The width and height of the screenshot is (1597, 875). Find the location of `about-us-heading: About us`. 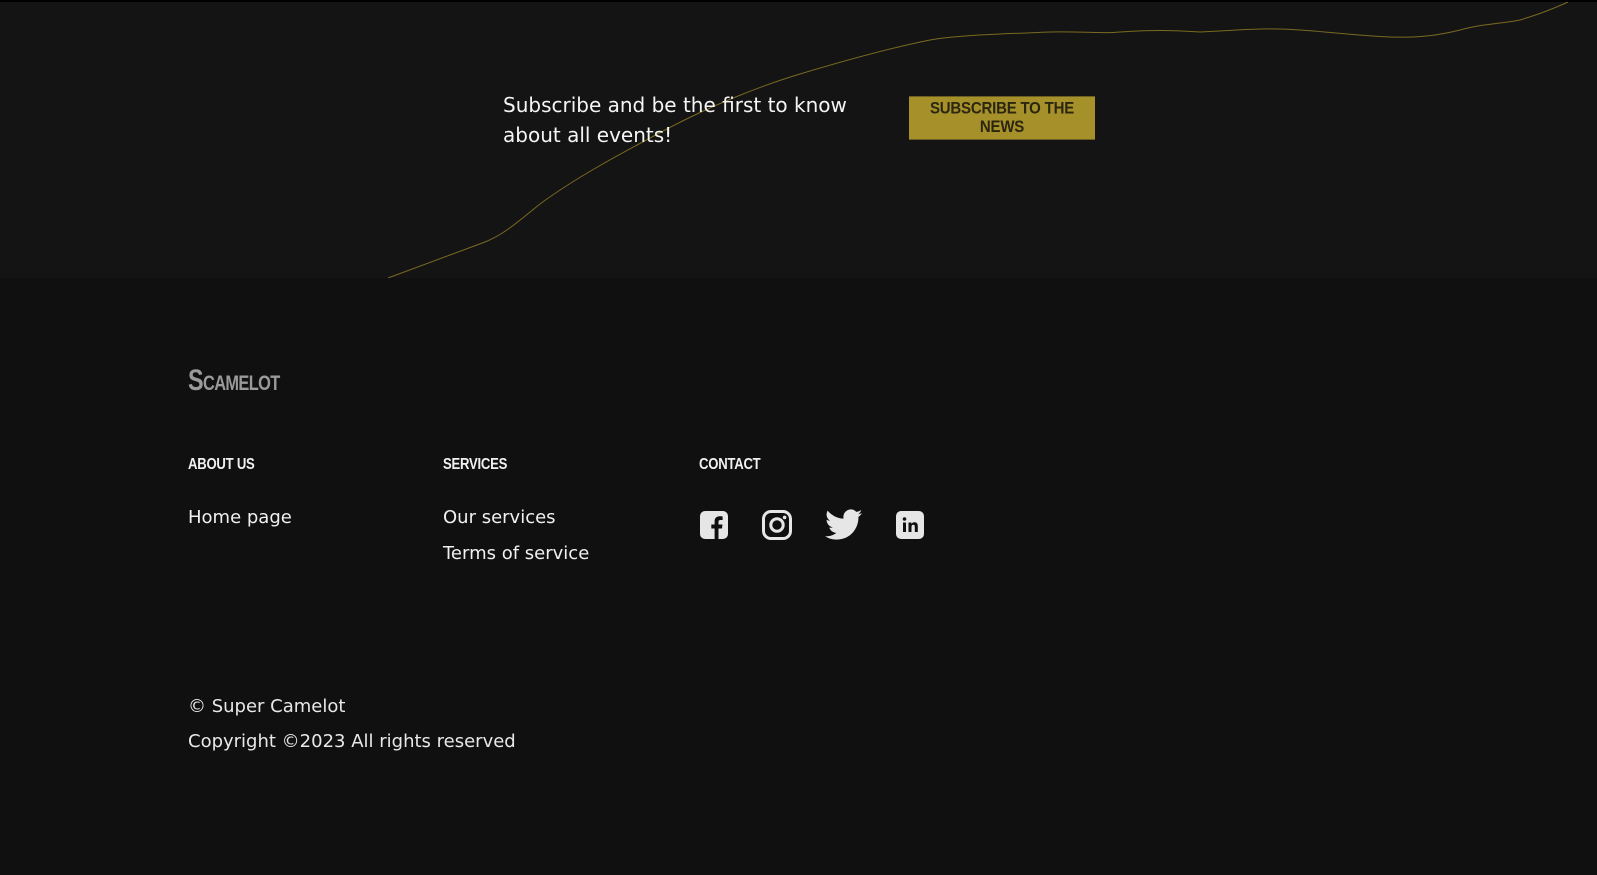

about-us-heading: About us is located at coordinates (221, 464).